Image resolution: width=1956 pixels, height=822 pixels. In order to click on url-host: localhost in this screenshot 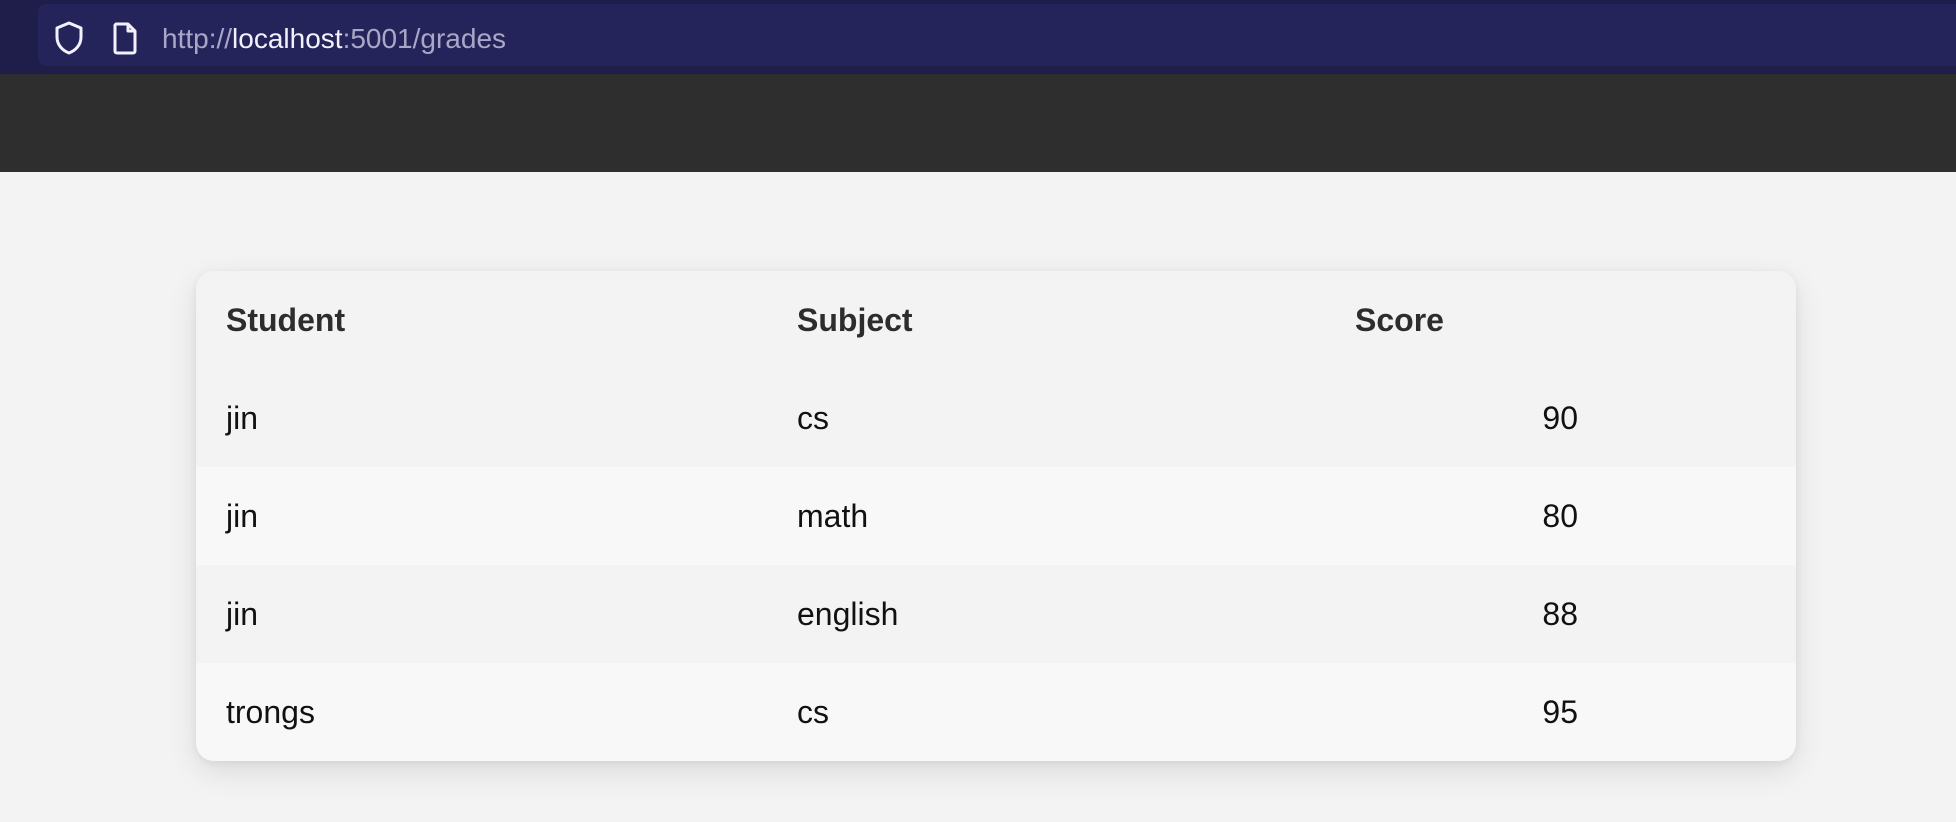, I will do `click(287, 38)`.